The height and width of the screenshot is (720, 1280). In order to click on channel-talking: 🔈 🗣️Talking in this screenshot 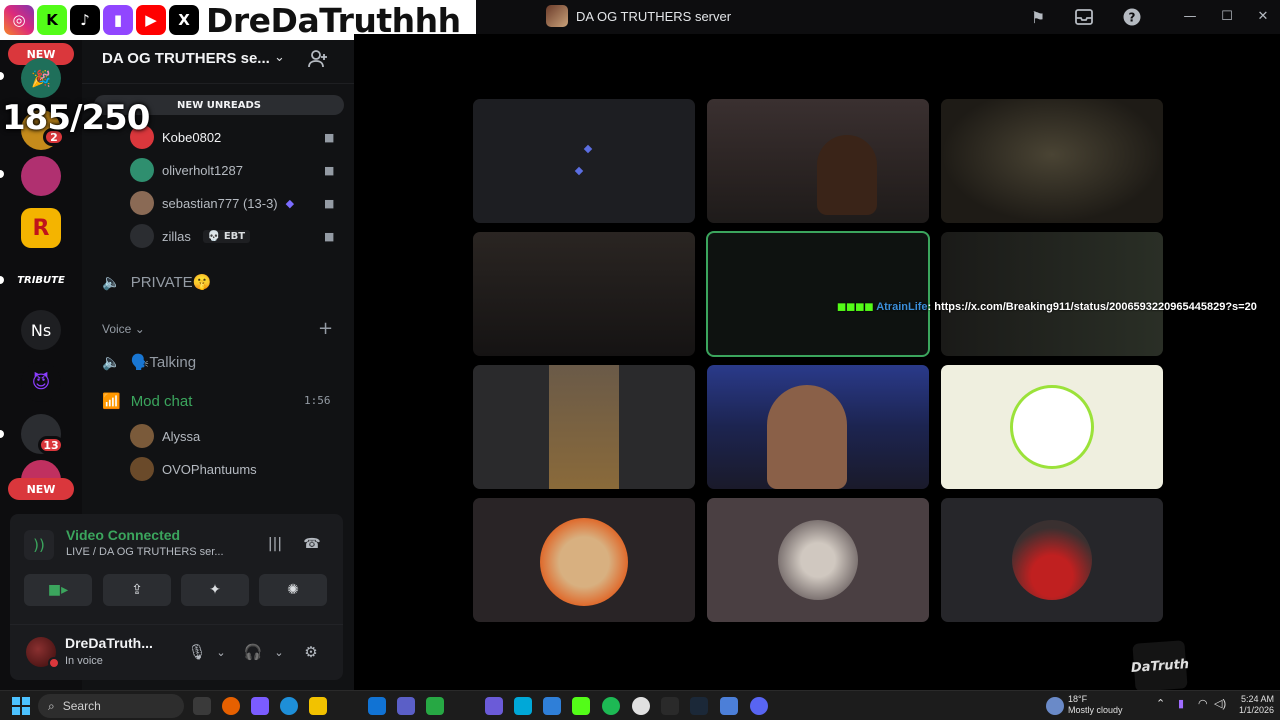, I will do `click(149, 362)`.